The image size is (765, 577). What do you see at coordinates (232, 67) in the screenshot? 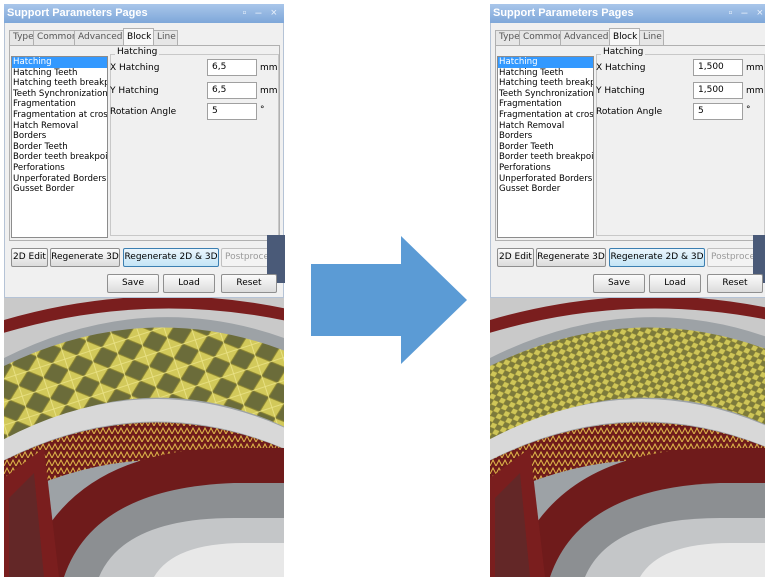
I see `x-hatching-input: 6,5` at bounding box center [232, 67].